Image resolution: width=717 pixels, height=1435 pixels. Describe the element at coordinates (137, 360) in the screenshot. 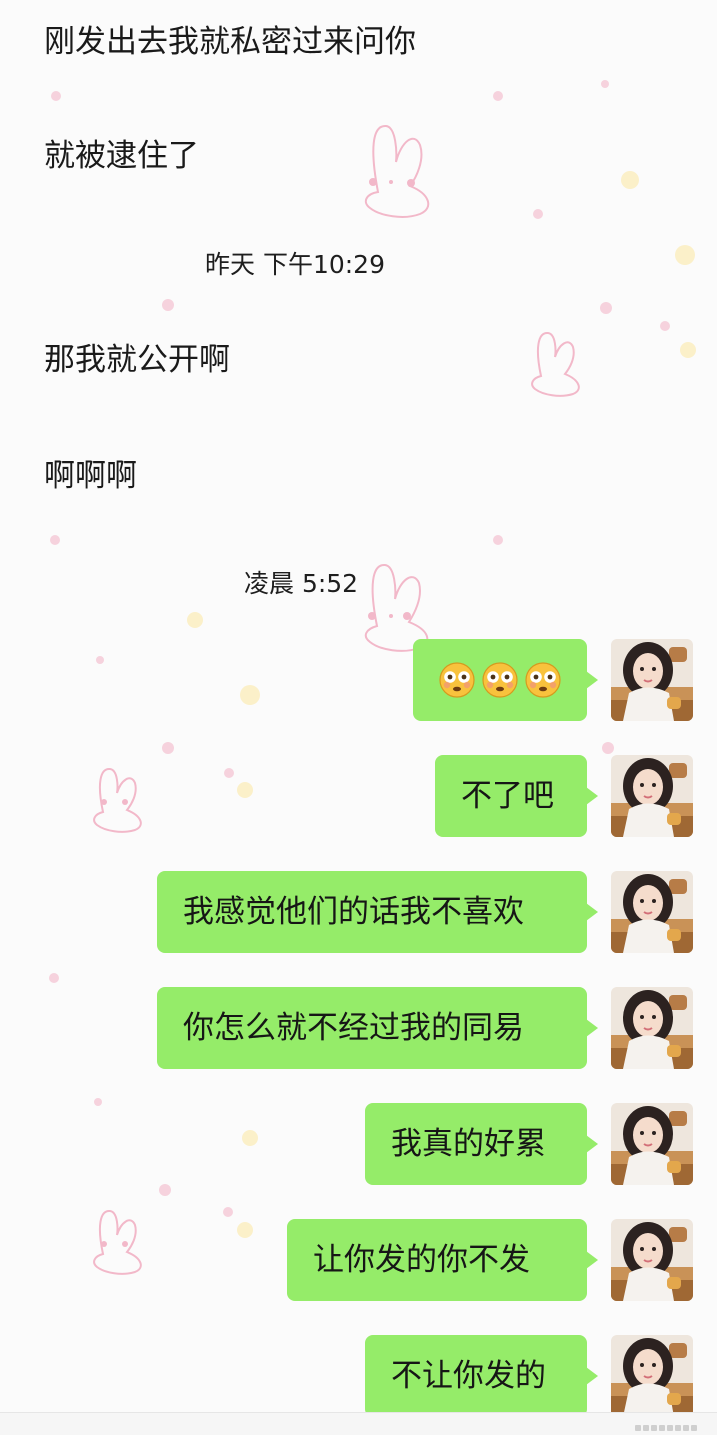

I see `incoming-message: 那我就公开啊` at that location.